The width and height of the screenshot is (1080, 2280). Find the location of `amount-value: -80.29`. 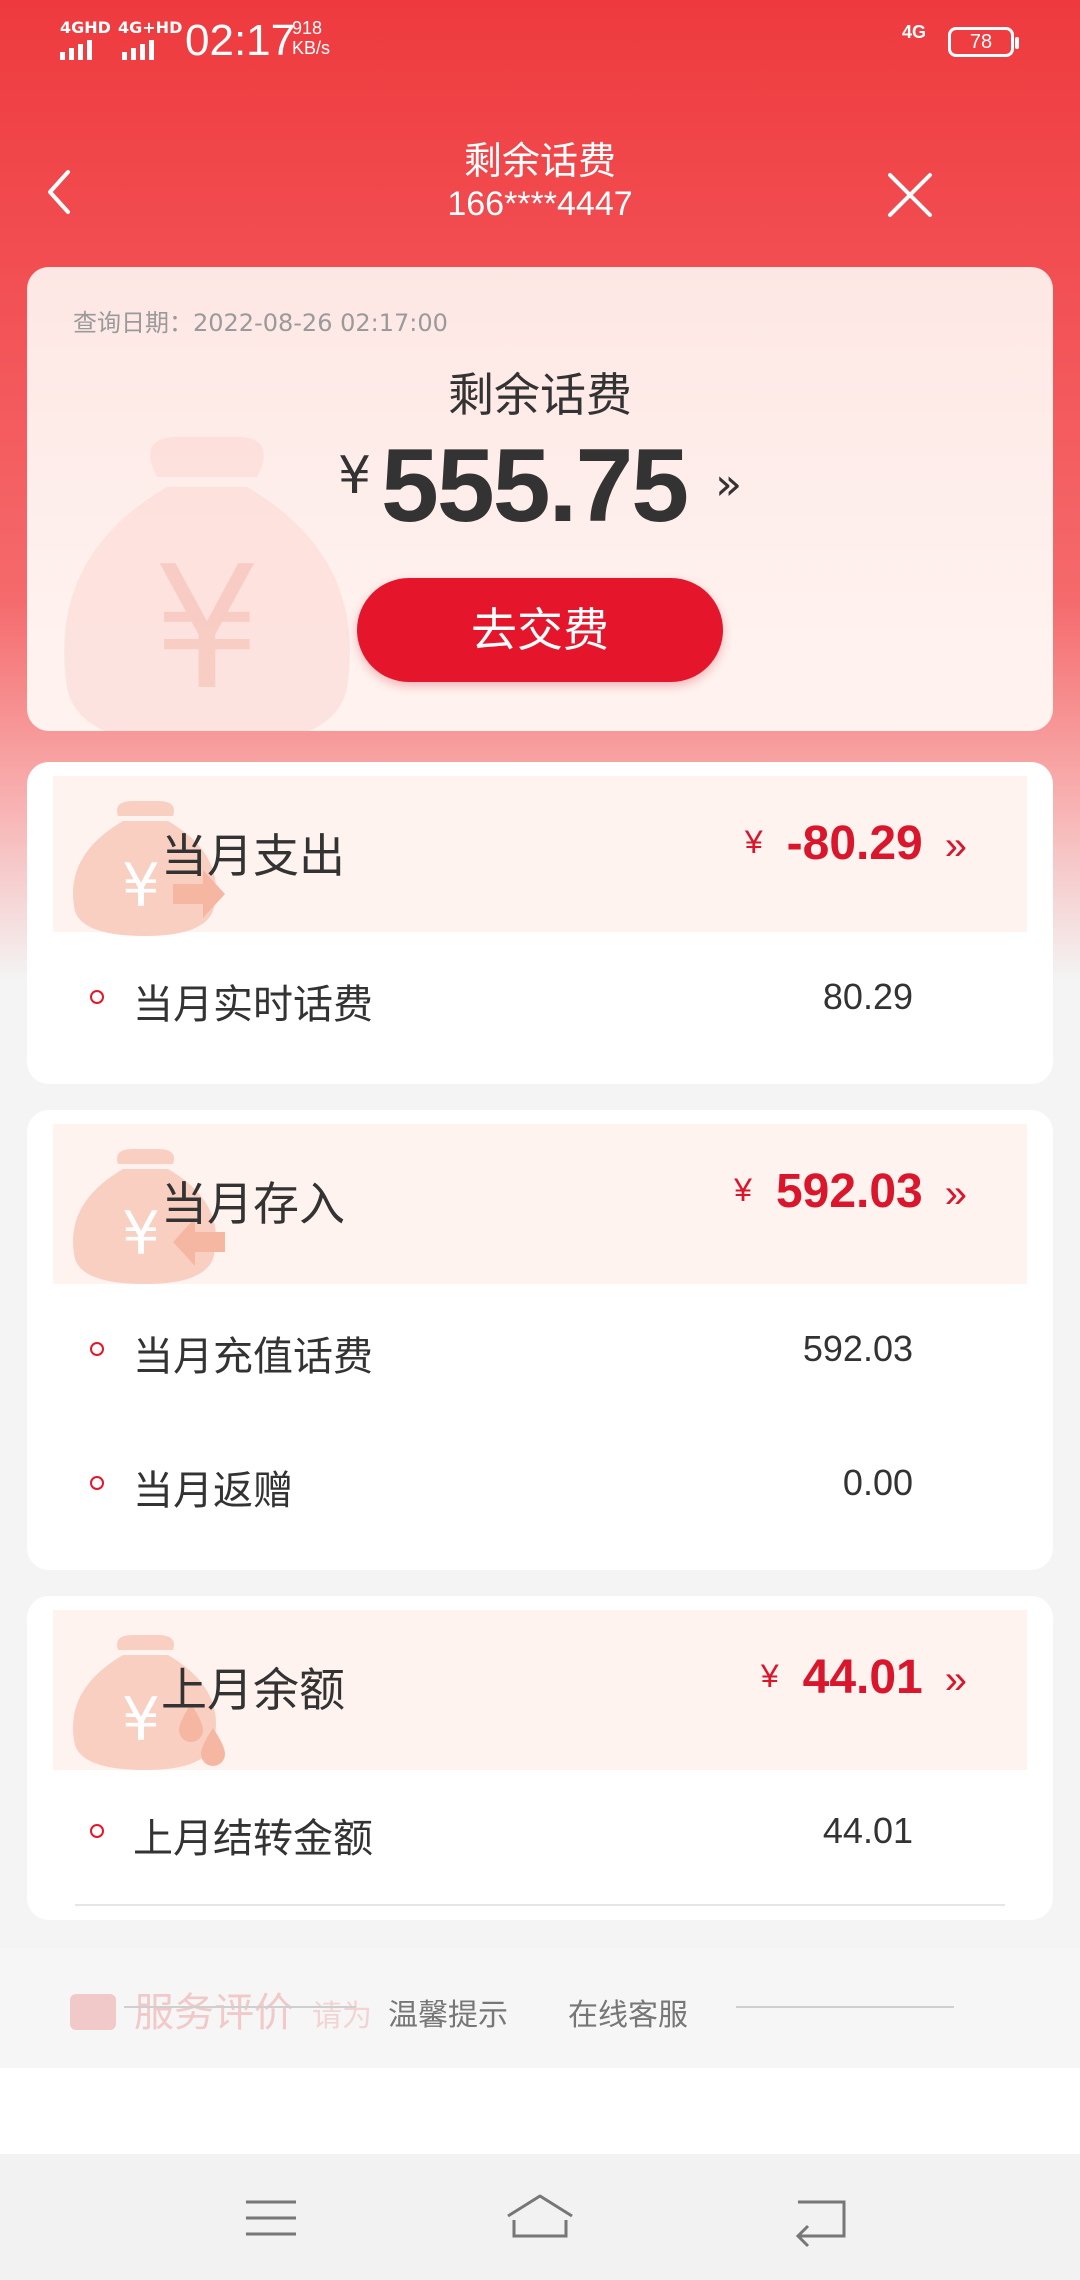

amount-value: -80.29 is located at coordinates (854, 843).